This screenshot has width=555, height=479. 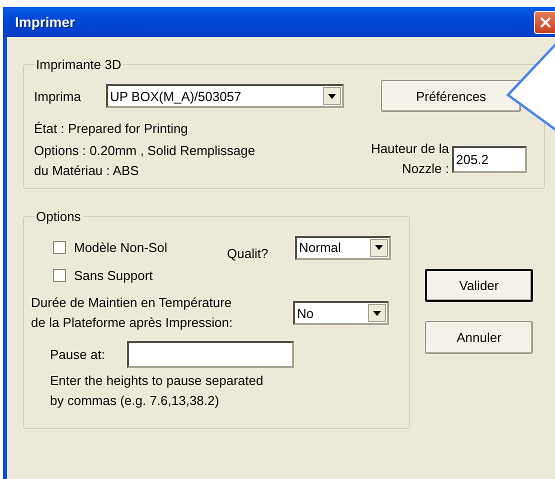 What do you see at coordinates (341, 313) in the screenshot?
I see `hold-time-dropdown: No` at bounding box center [341, 313].